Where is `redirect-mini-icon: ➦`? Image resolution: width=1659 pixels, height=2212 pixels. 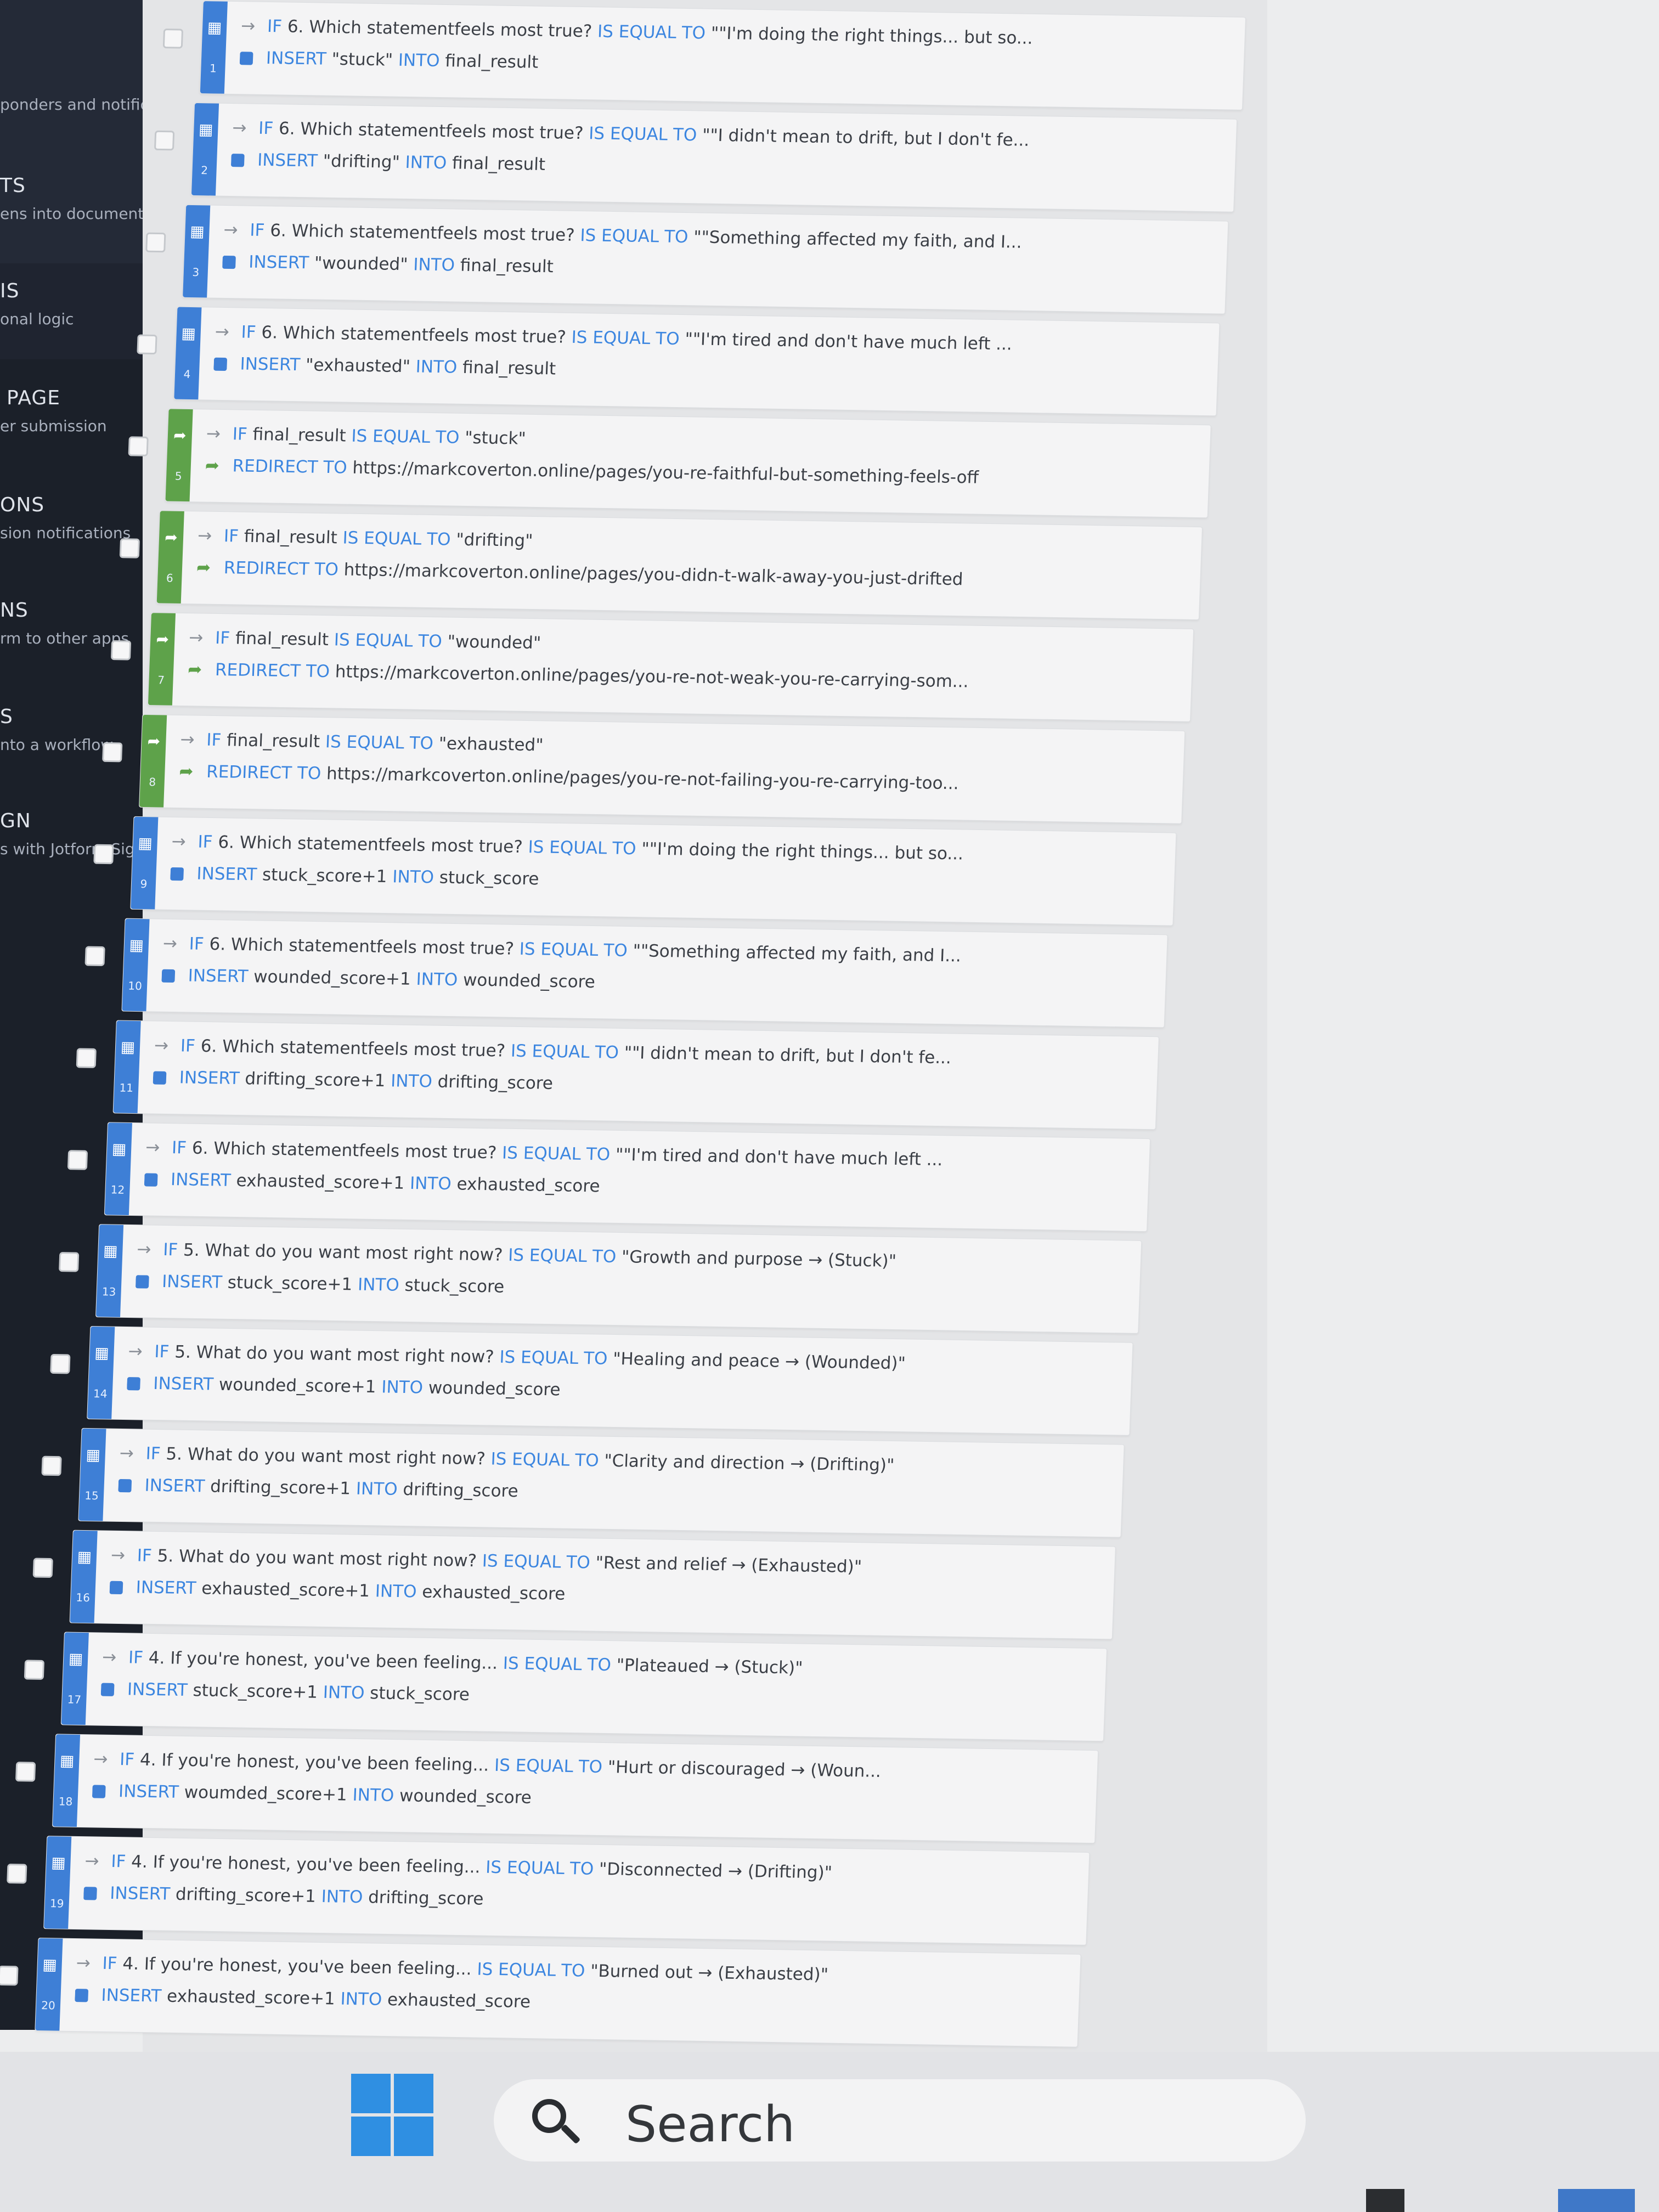
redirect-mini-icon: ➦ is located at coordinates (213, 466).